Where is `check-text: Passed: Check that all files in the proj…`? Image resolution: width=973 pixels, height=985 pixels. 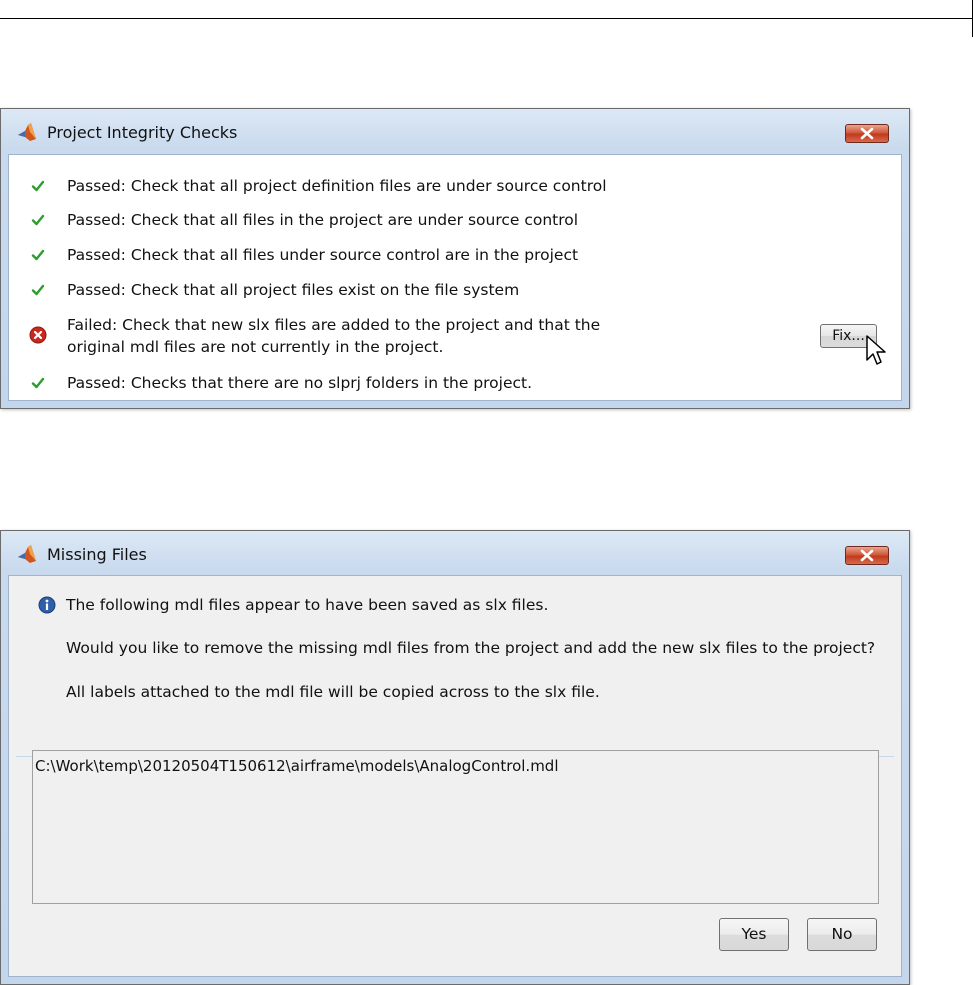
check-text: Passed: Check that all files in the proj… is located at coordinates (323, 220).